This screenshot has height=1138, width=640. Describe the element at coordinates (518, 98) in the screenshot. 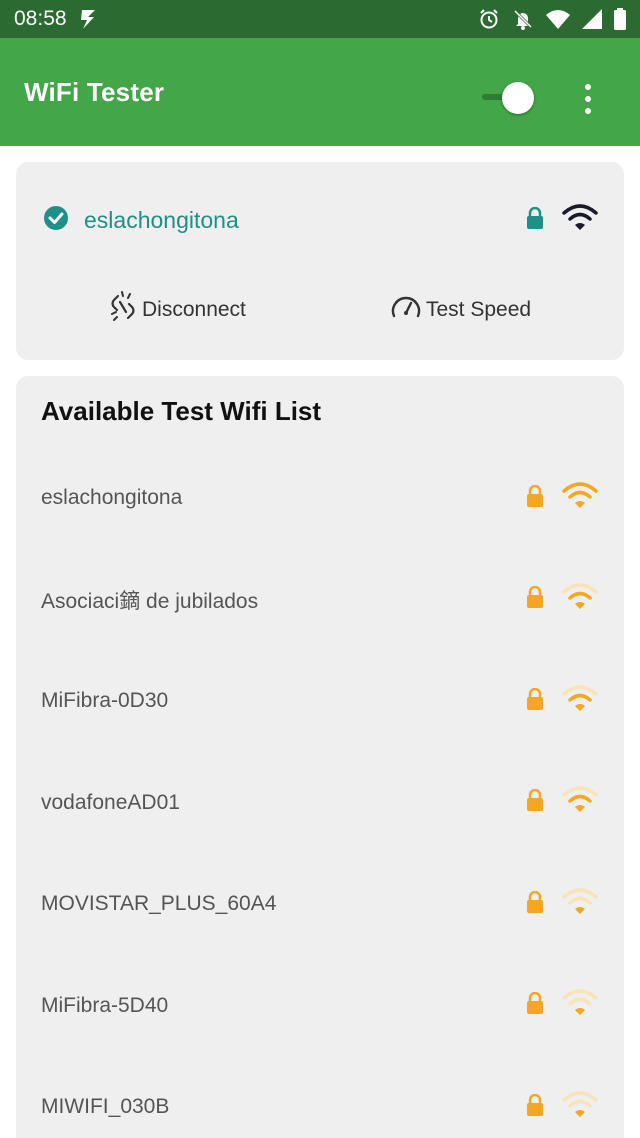

I see `toggle-thumb` at that location.